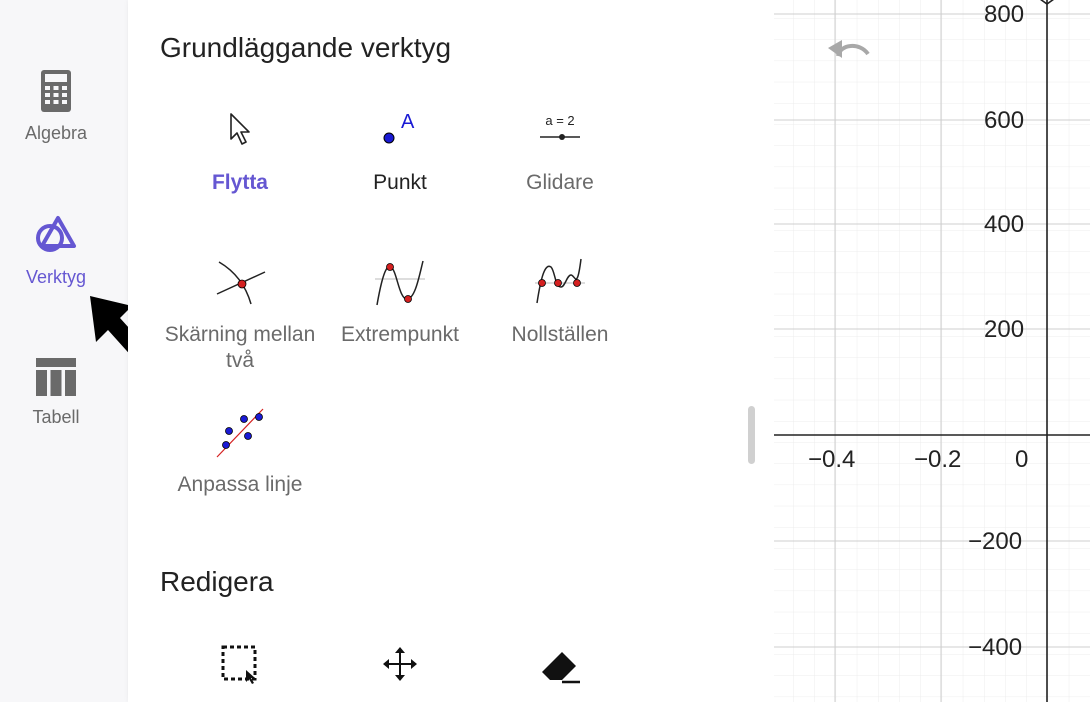 The width and height of the screenshot is (1090, 702). Describe the element at coordinates (938, 459) in the screenshot. I see `x-tick-label: −0.2` at that location.